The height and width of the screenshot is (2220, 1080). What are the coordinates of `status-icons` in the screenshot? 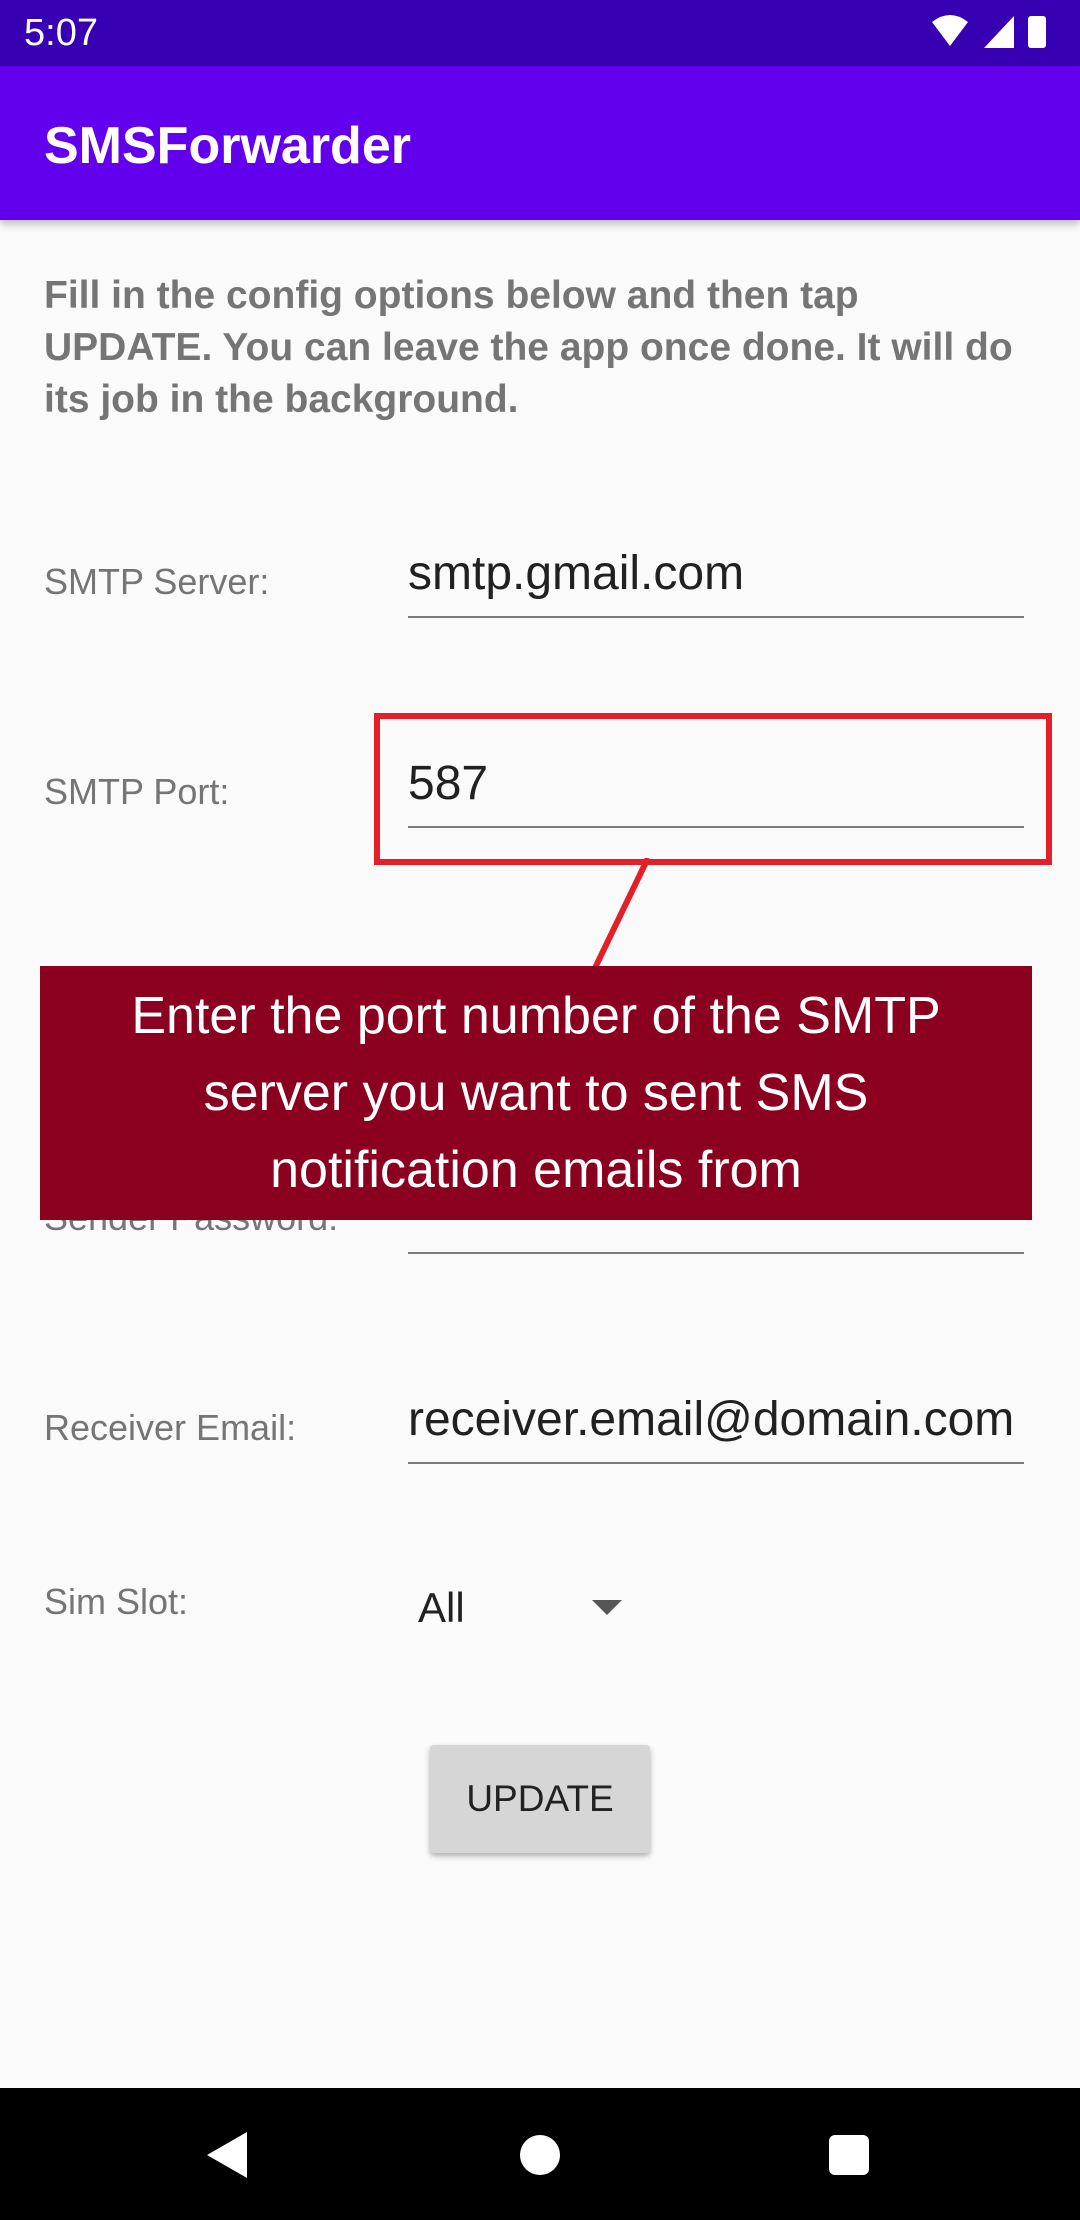 It's located at (989, 31).